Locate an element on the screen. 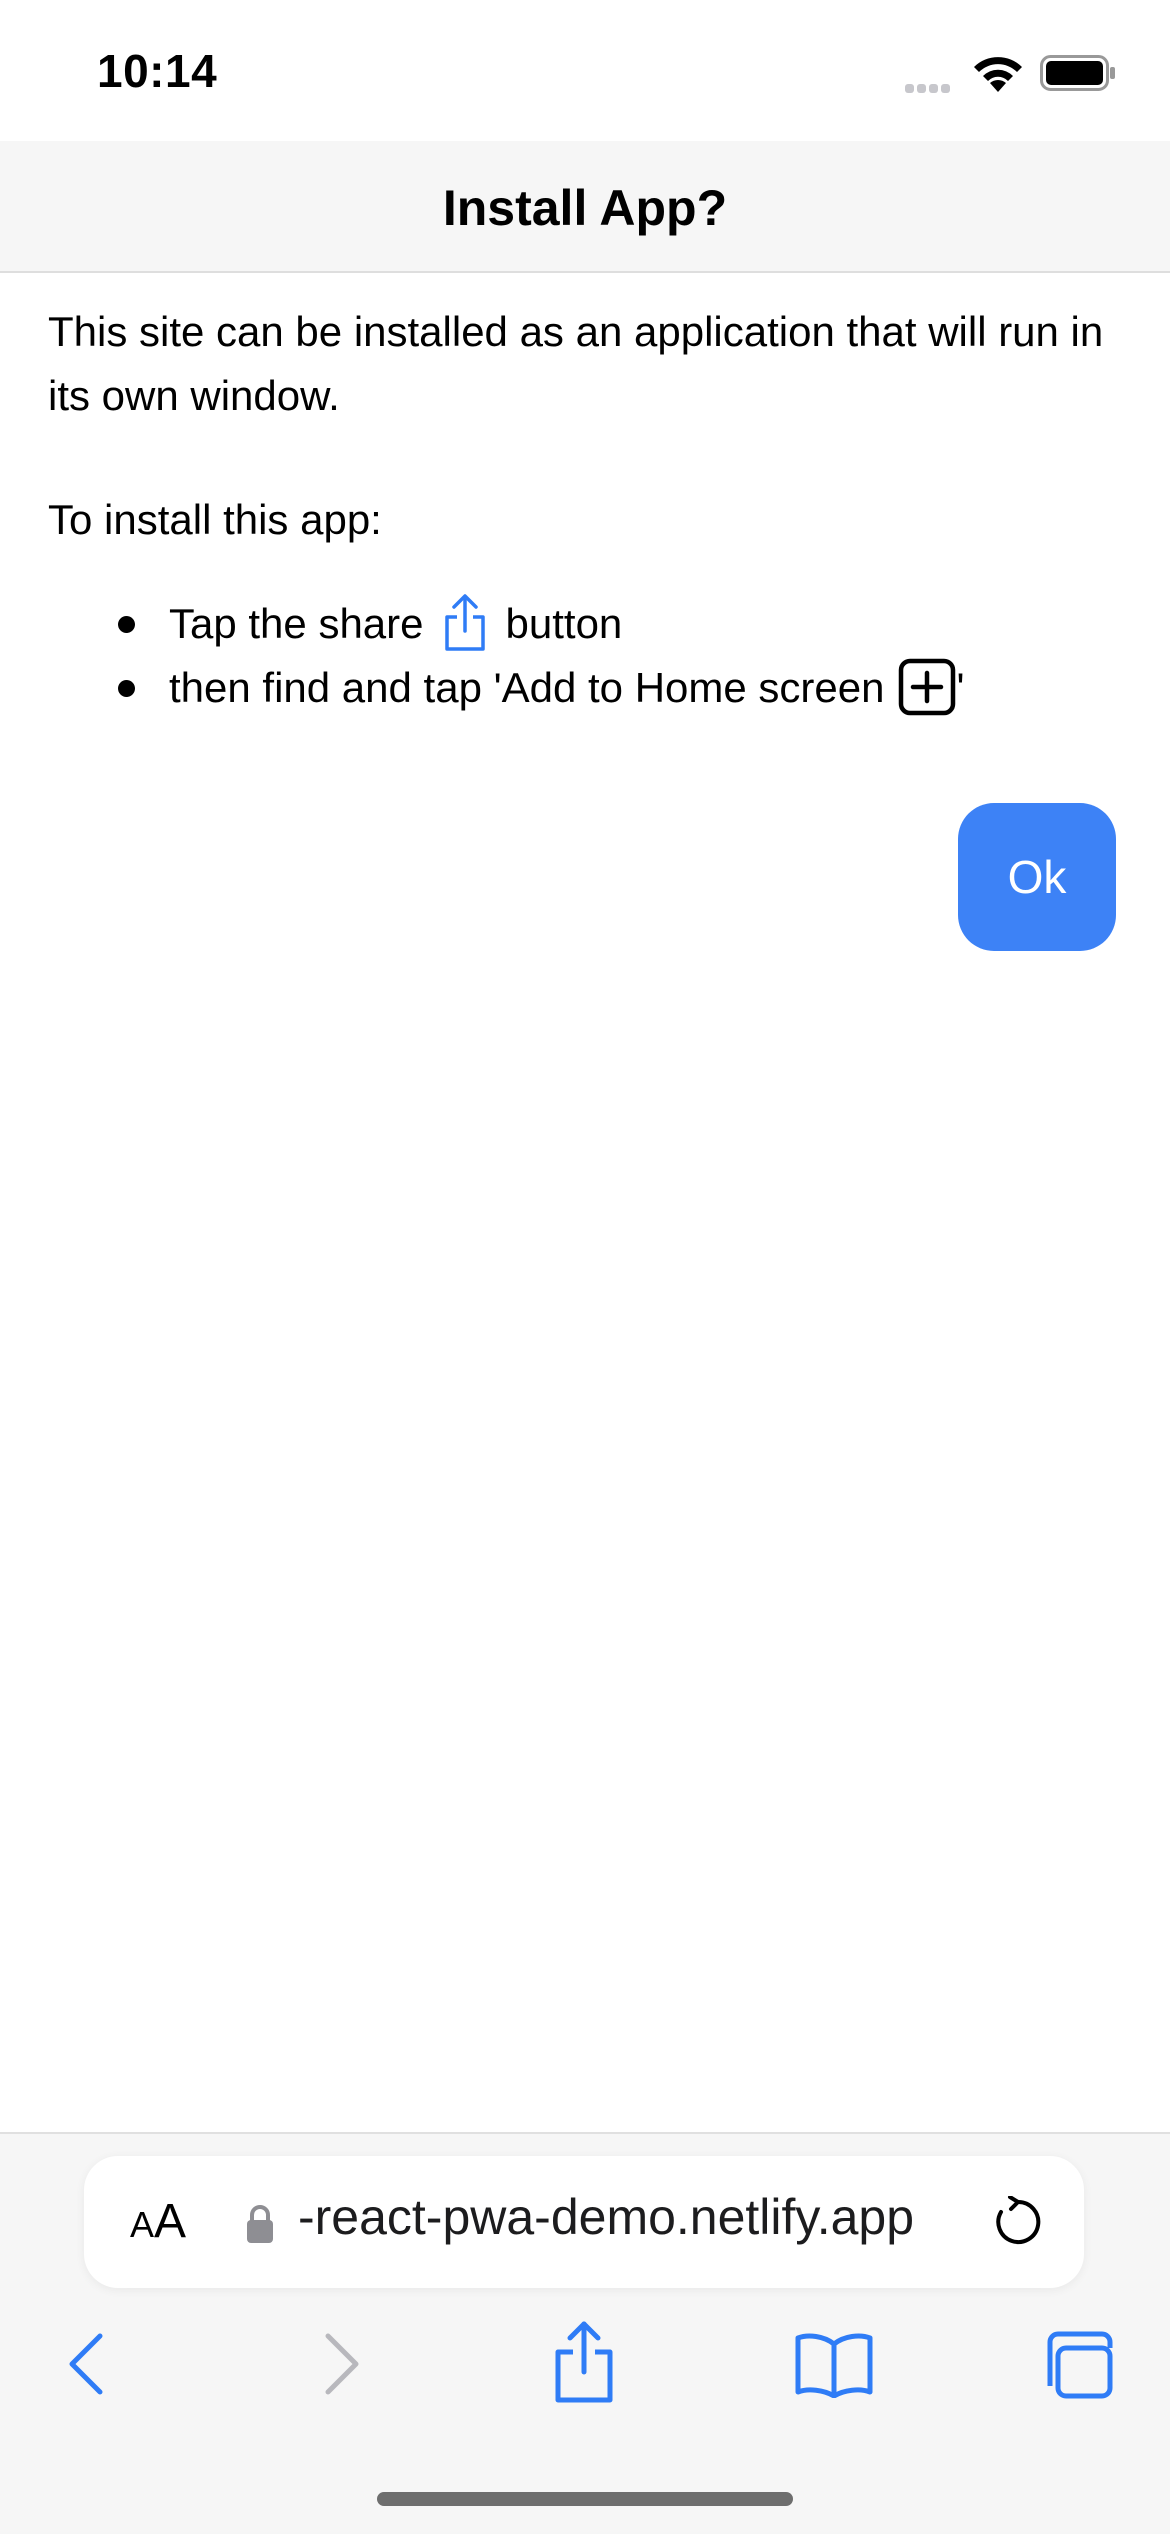 The height and width of the screenshot is (2534, 1170). aa-big: A is located at coordinates (170, 2221).